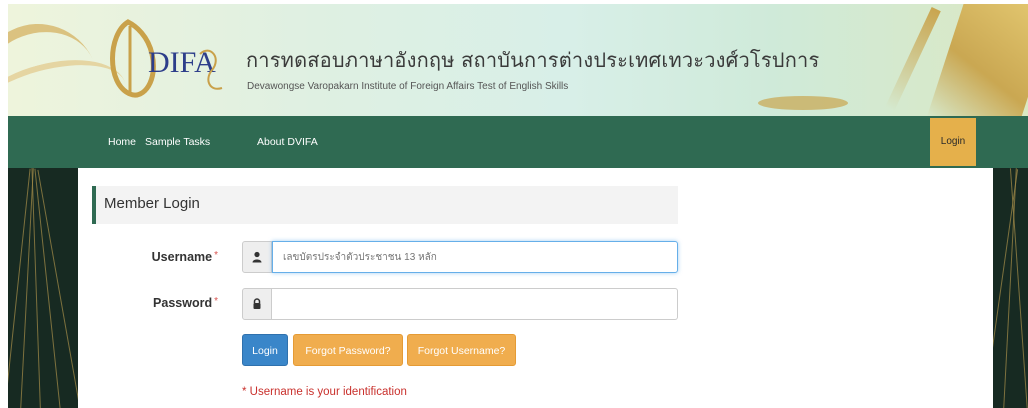 The width and height of the screenshot is (1028, 408). What do you see at coordinates (184, 257) in the screenshot?
I see `username-label: Username *` at bounding box center [184, 257].